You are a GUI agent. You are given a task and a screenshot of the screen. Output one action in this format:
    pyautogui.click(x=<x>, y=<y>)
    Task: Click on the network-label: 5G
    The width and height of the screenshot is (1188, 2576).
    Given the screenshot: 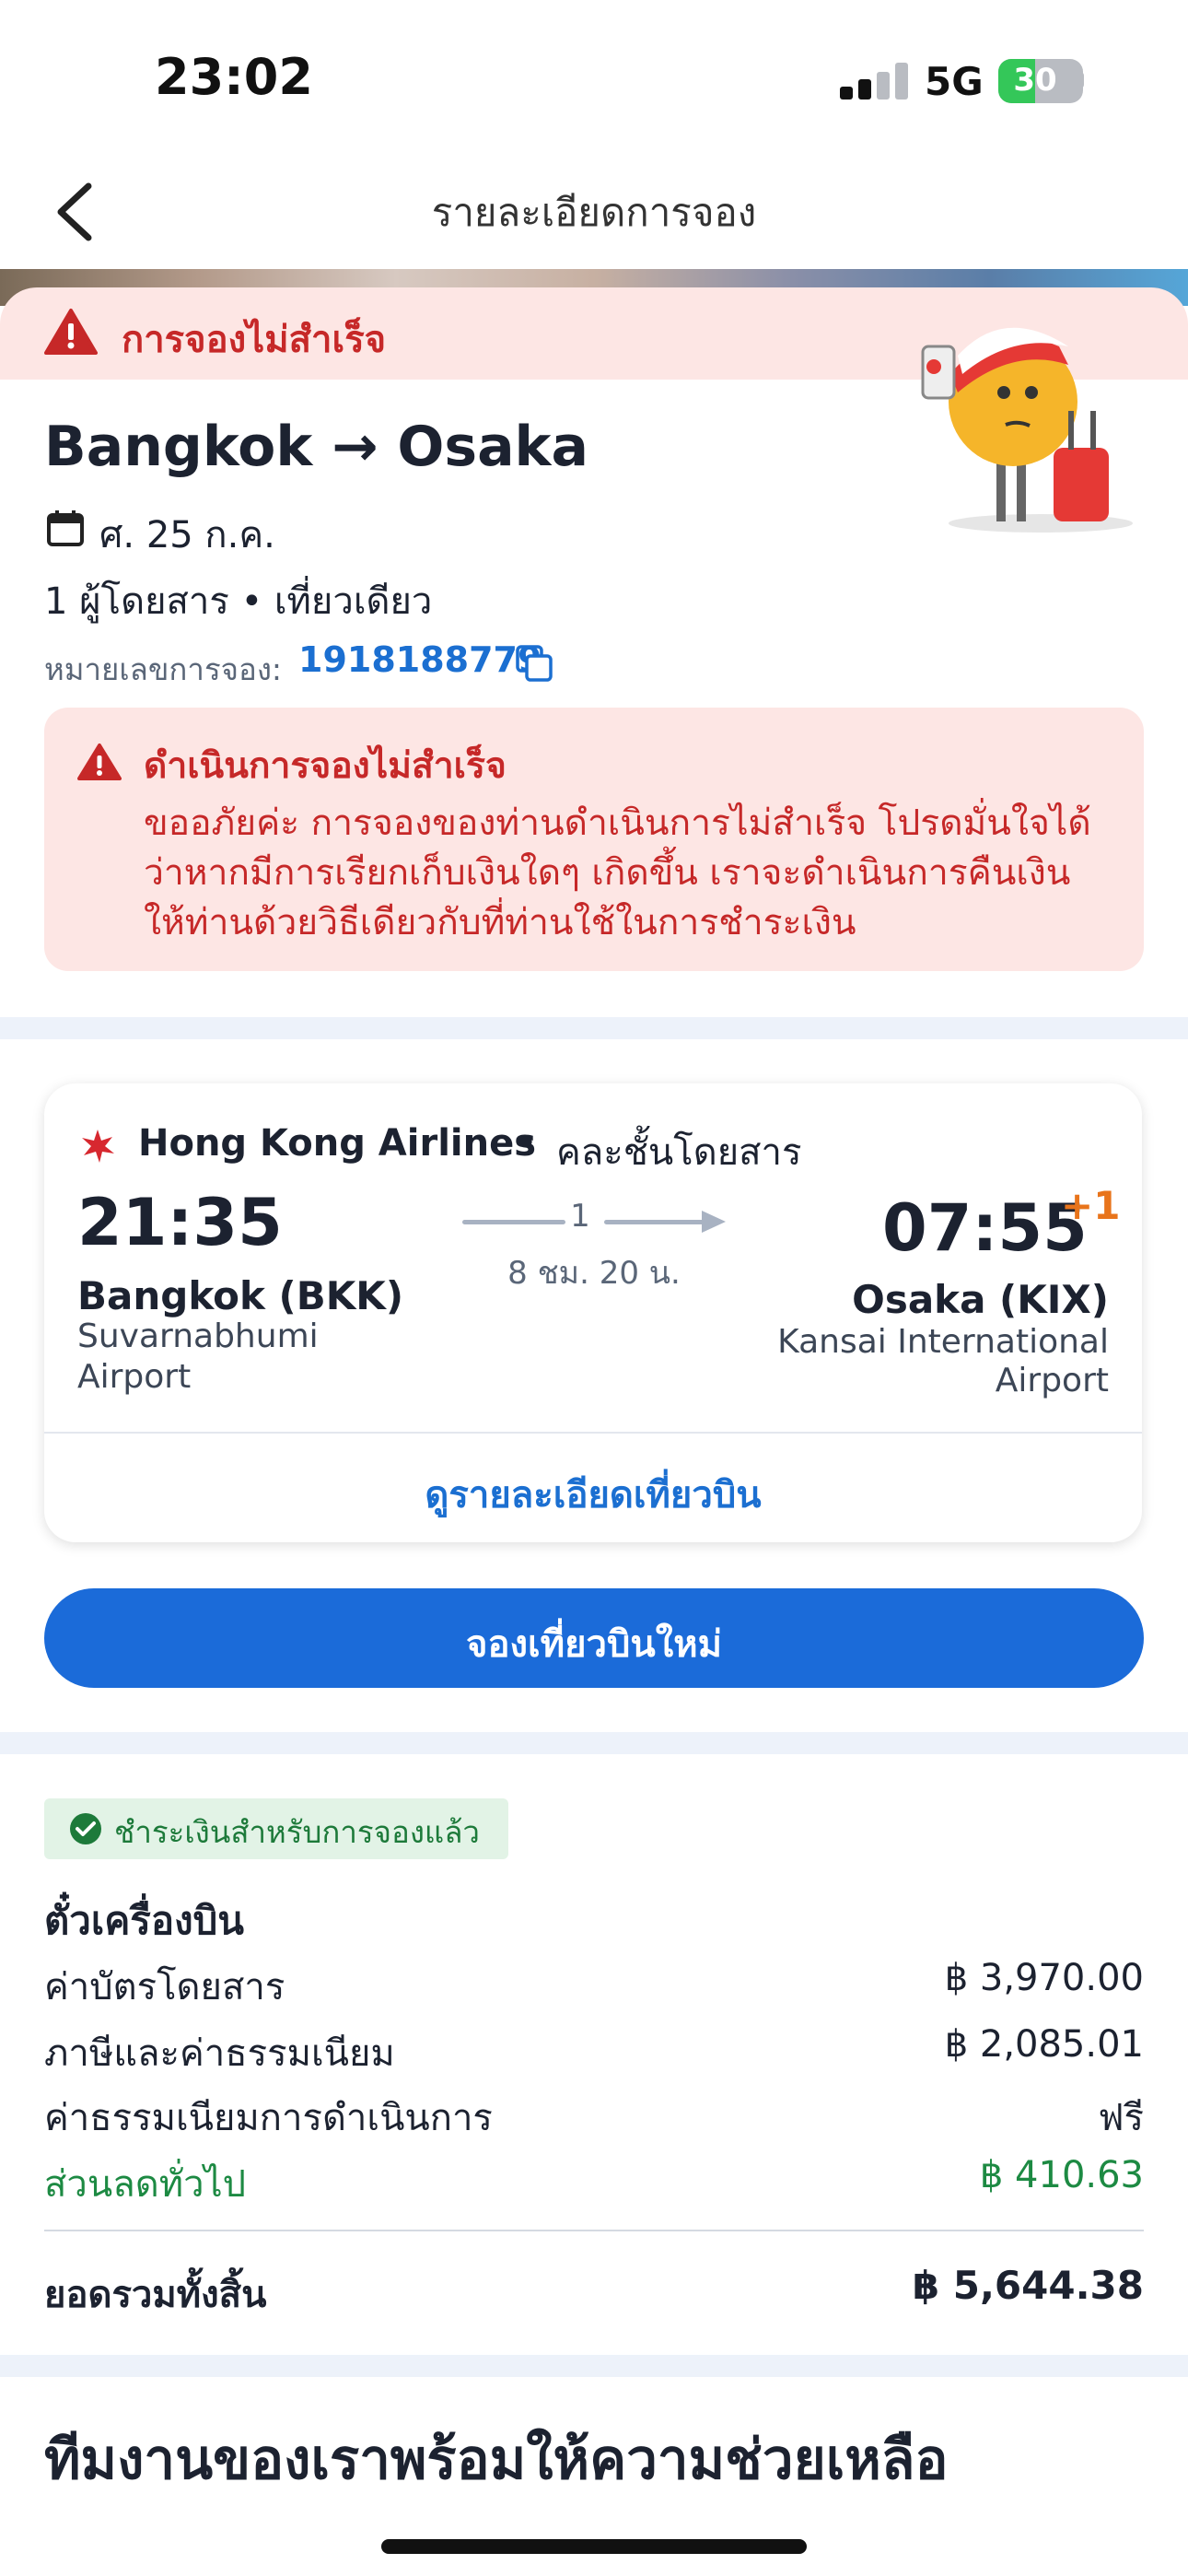 What is the action you would take?
    pyautogui.click(x=954, y=81)
    